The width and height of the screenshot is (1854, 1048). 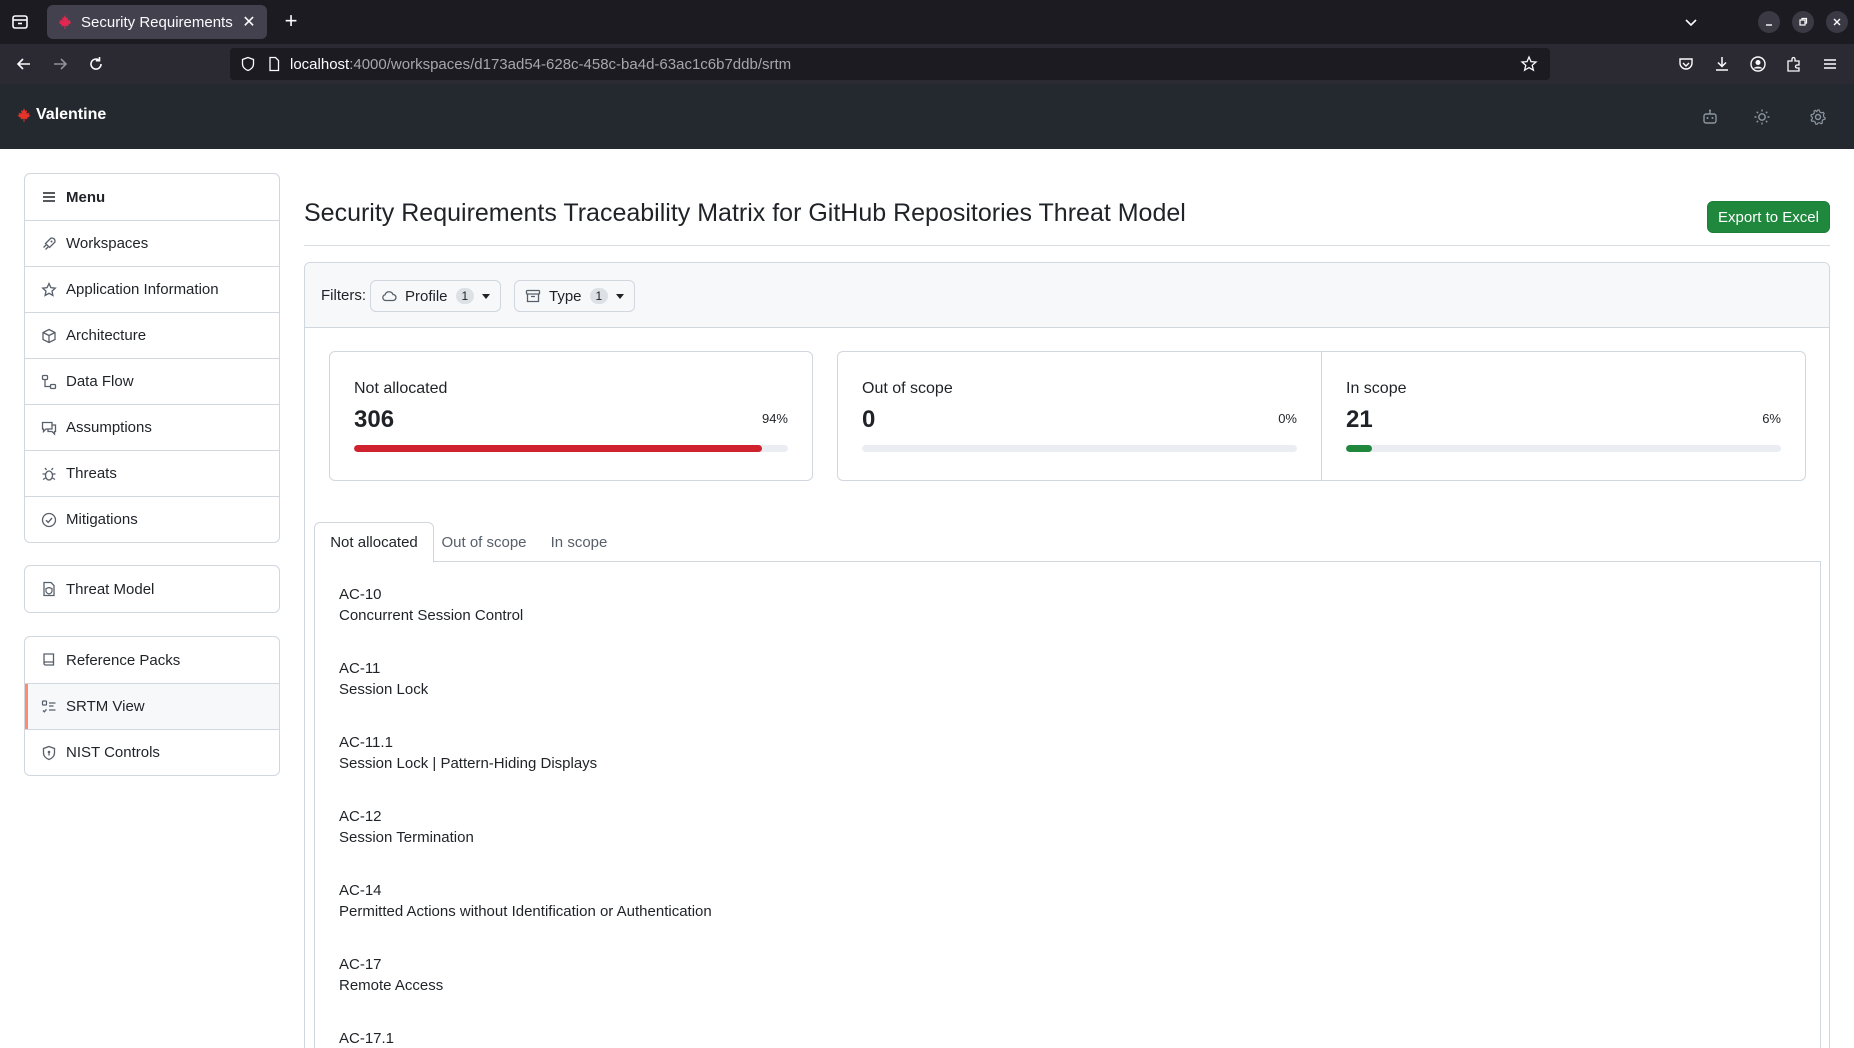 What do you see at coordinates (774, 418) in the screenshot?
I see `stat-percent: 94%` at bounding box center [774, 418].